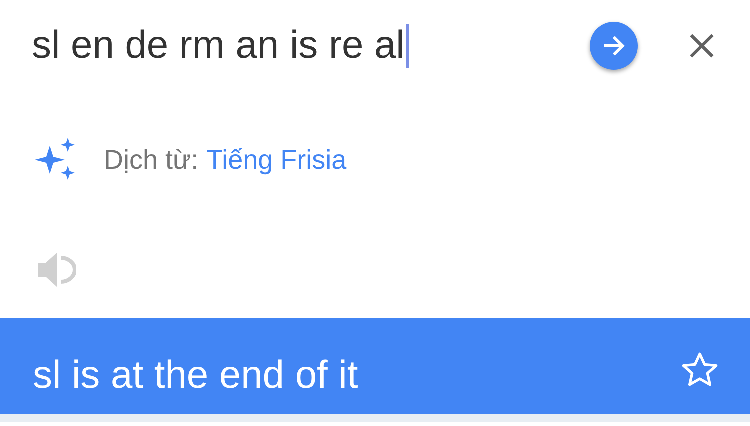  I want to click on input-field: sl en de rm an is re al, so click(311, 46).